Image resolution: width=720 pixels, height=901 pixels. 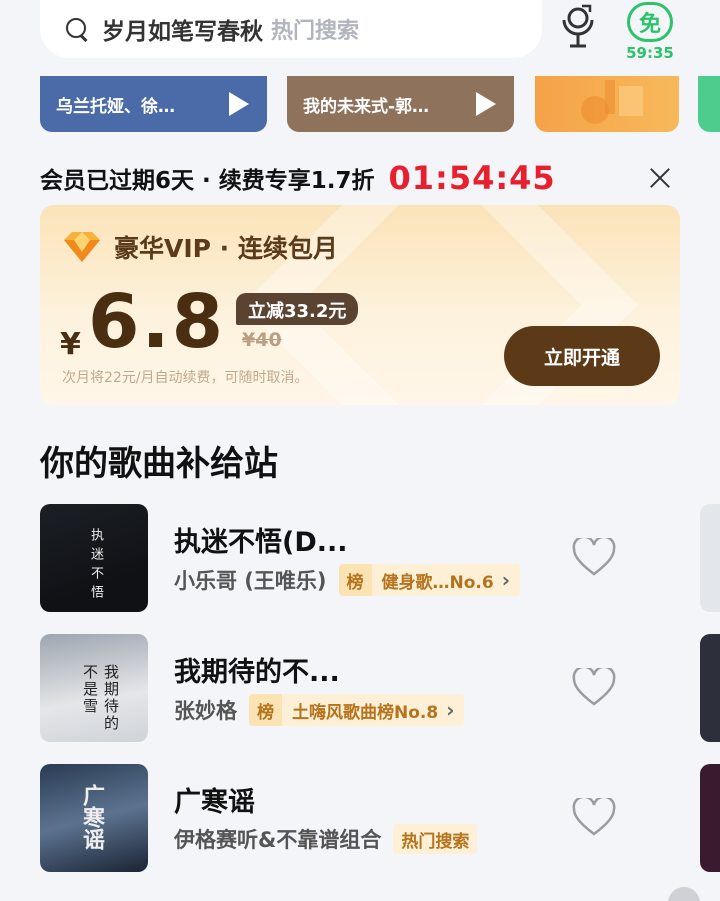 I want to click on chart-rank-label: 土嗨风歌曲榜No.8, so click(x=365, y=712).